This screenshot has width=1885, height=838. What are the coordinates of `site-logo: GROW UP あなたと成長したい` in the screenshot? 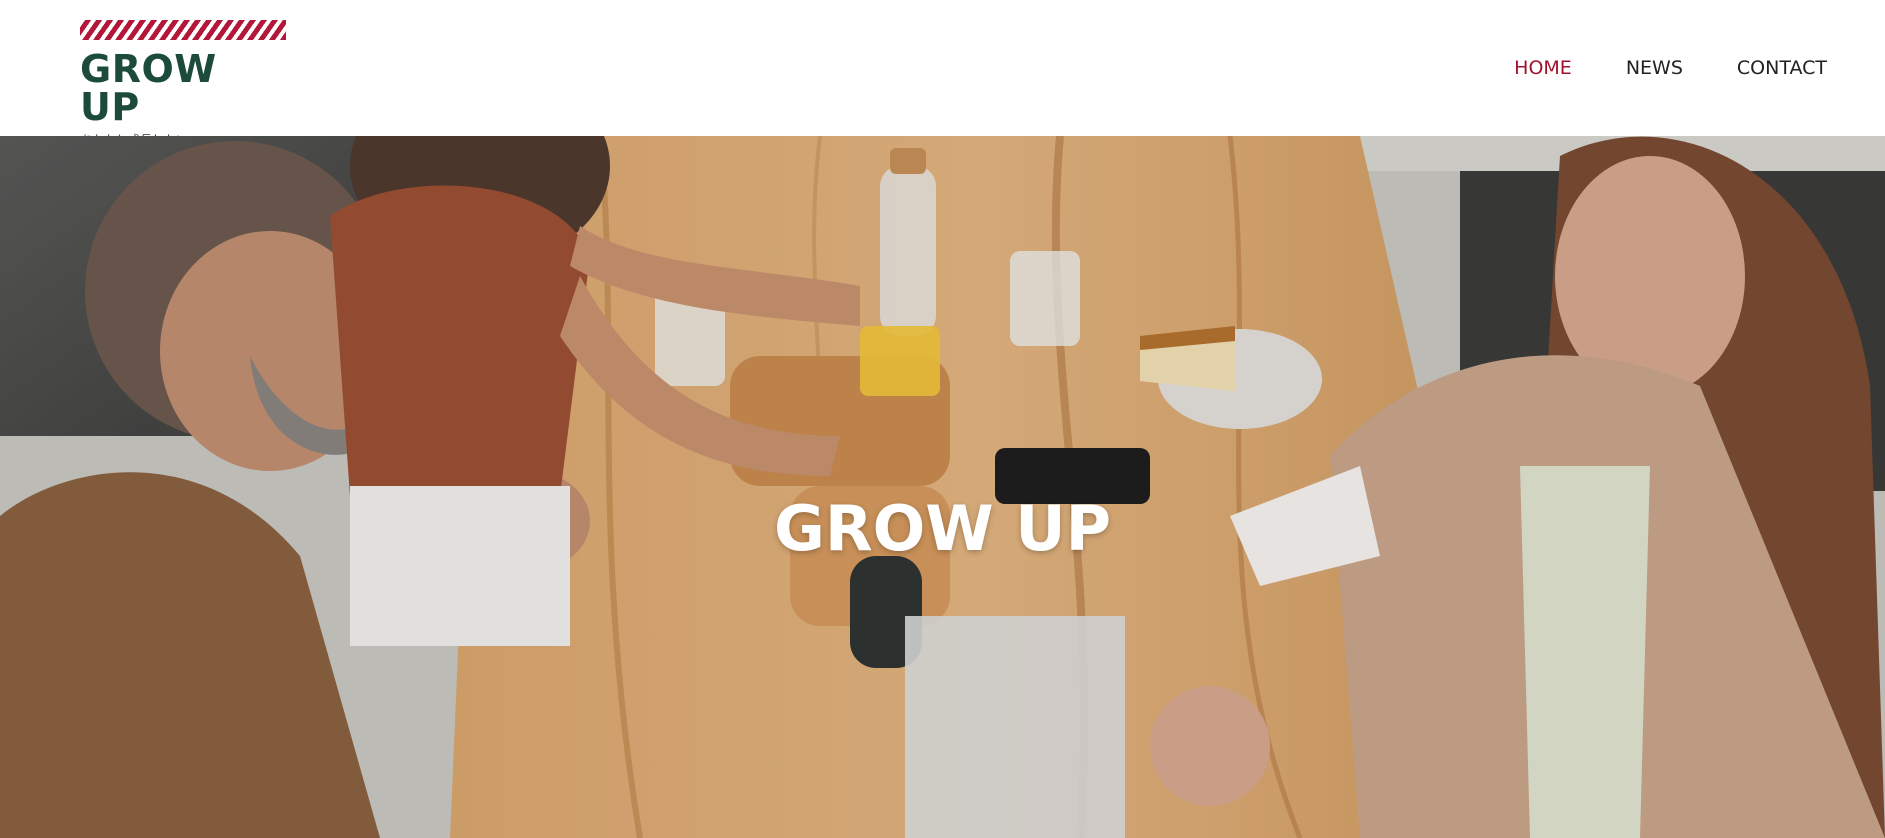 It's located at (183, 83).